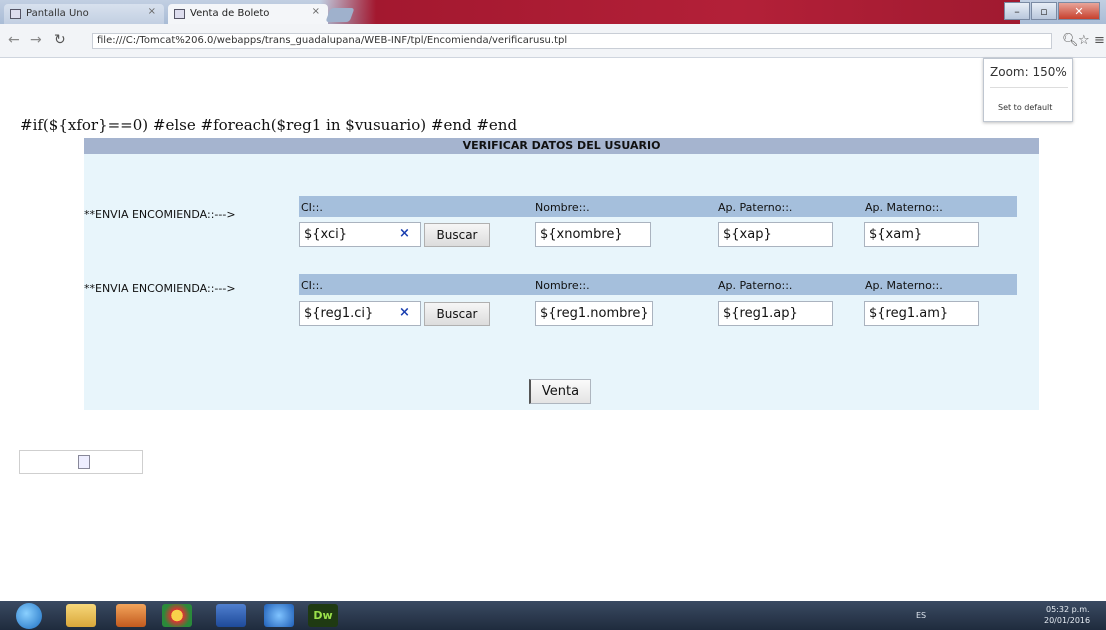 This screenshot has width=1106, height=630. Describe the element at coordinates (1028, 72) in the screenshot. I see `zoom-level-label: Zoom: 150%` at that location.